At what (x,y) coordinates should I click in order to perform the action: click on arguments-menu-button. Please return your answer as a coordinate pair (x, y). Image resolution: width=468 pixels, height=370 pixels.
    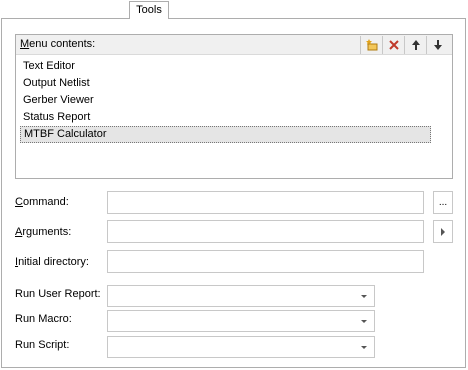
    Looking at the image, I should click on (443, 231).